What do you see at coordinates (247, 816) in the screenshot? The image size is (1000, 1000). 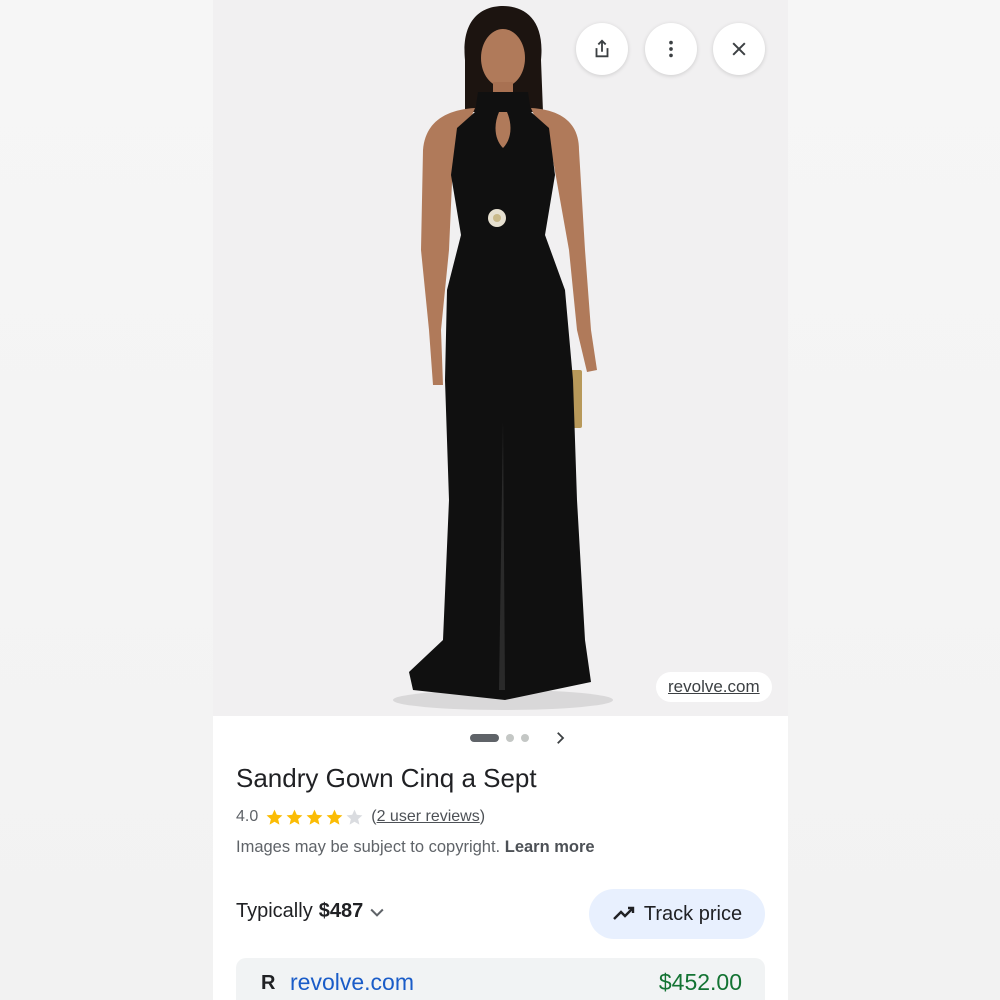 I see `rating-value: 4.0` at bounding box center [247, 816].